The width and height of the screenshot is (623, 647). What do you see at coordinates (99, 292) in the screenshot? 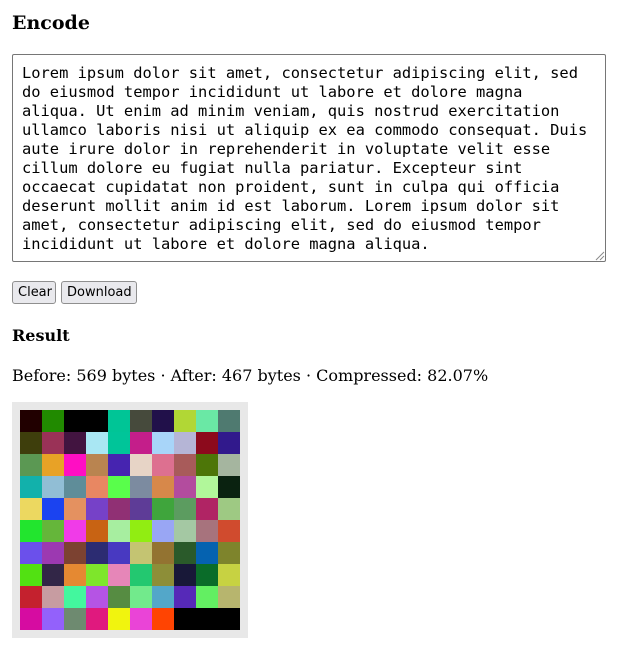
I see `download-button: Download` at bounding box center [99, 292].